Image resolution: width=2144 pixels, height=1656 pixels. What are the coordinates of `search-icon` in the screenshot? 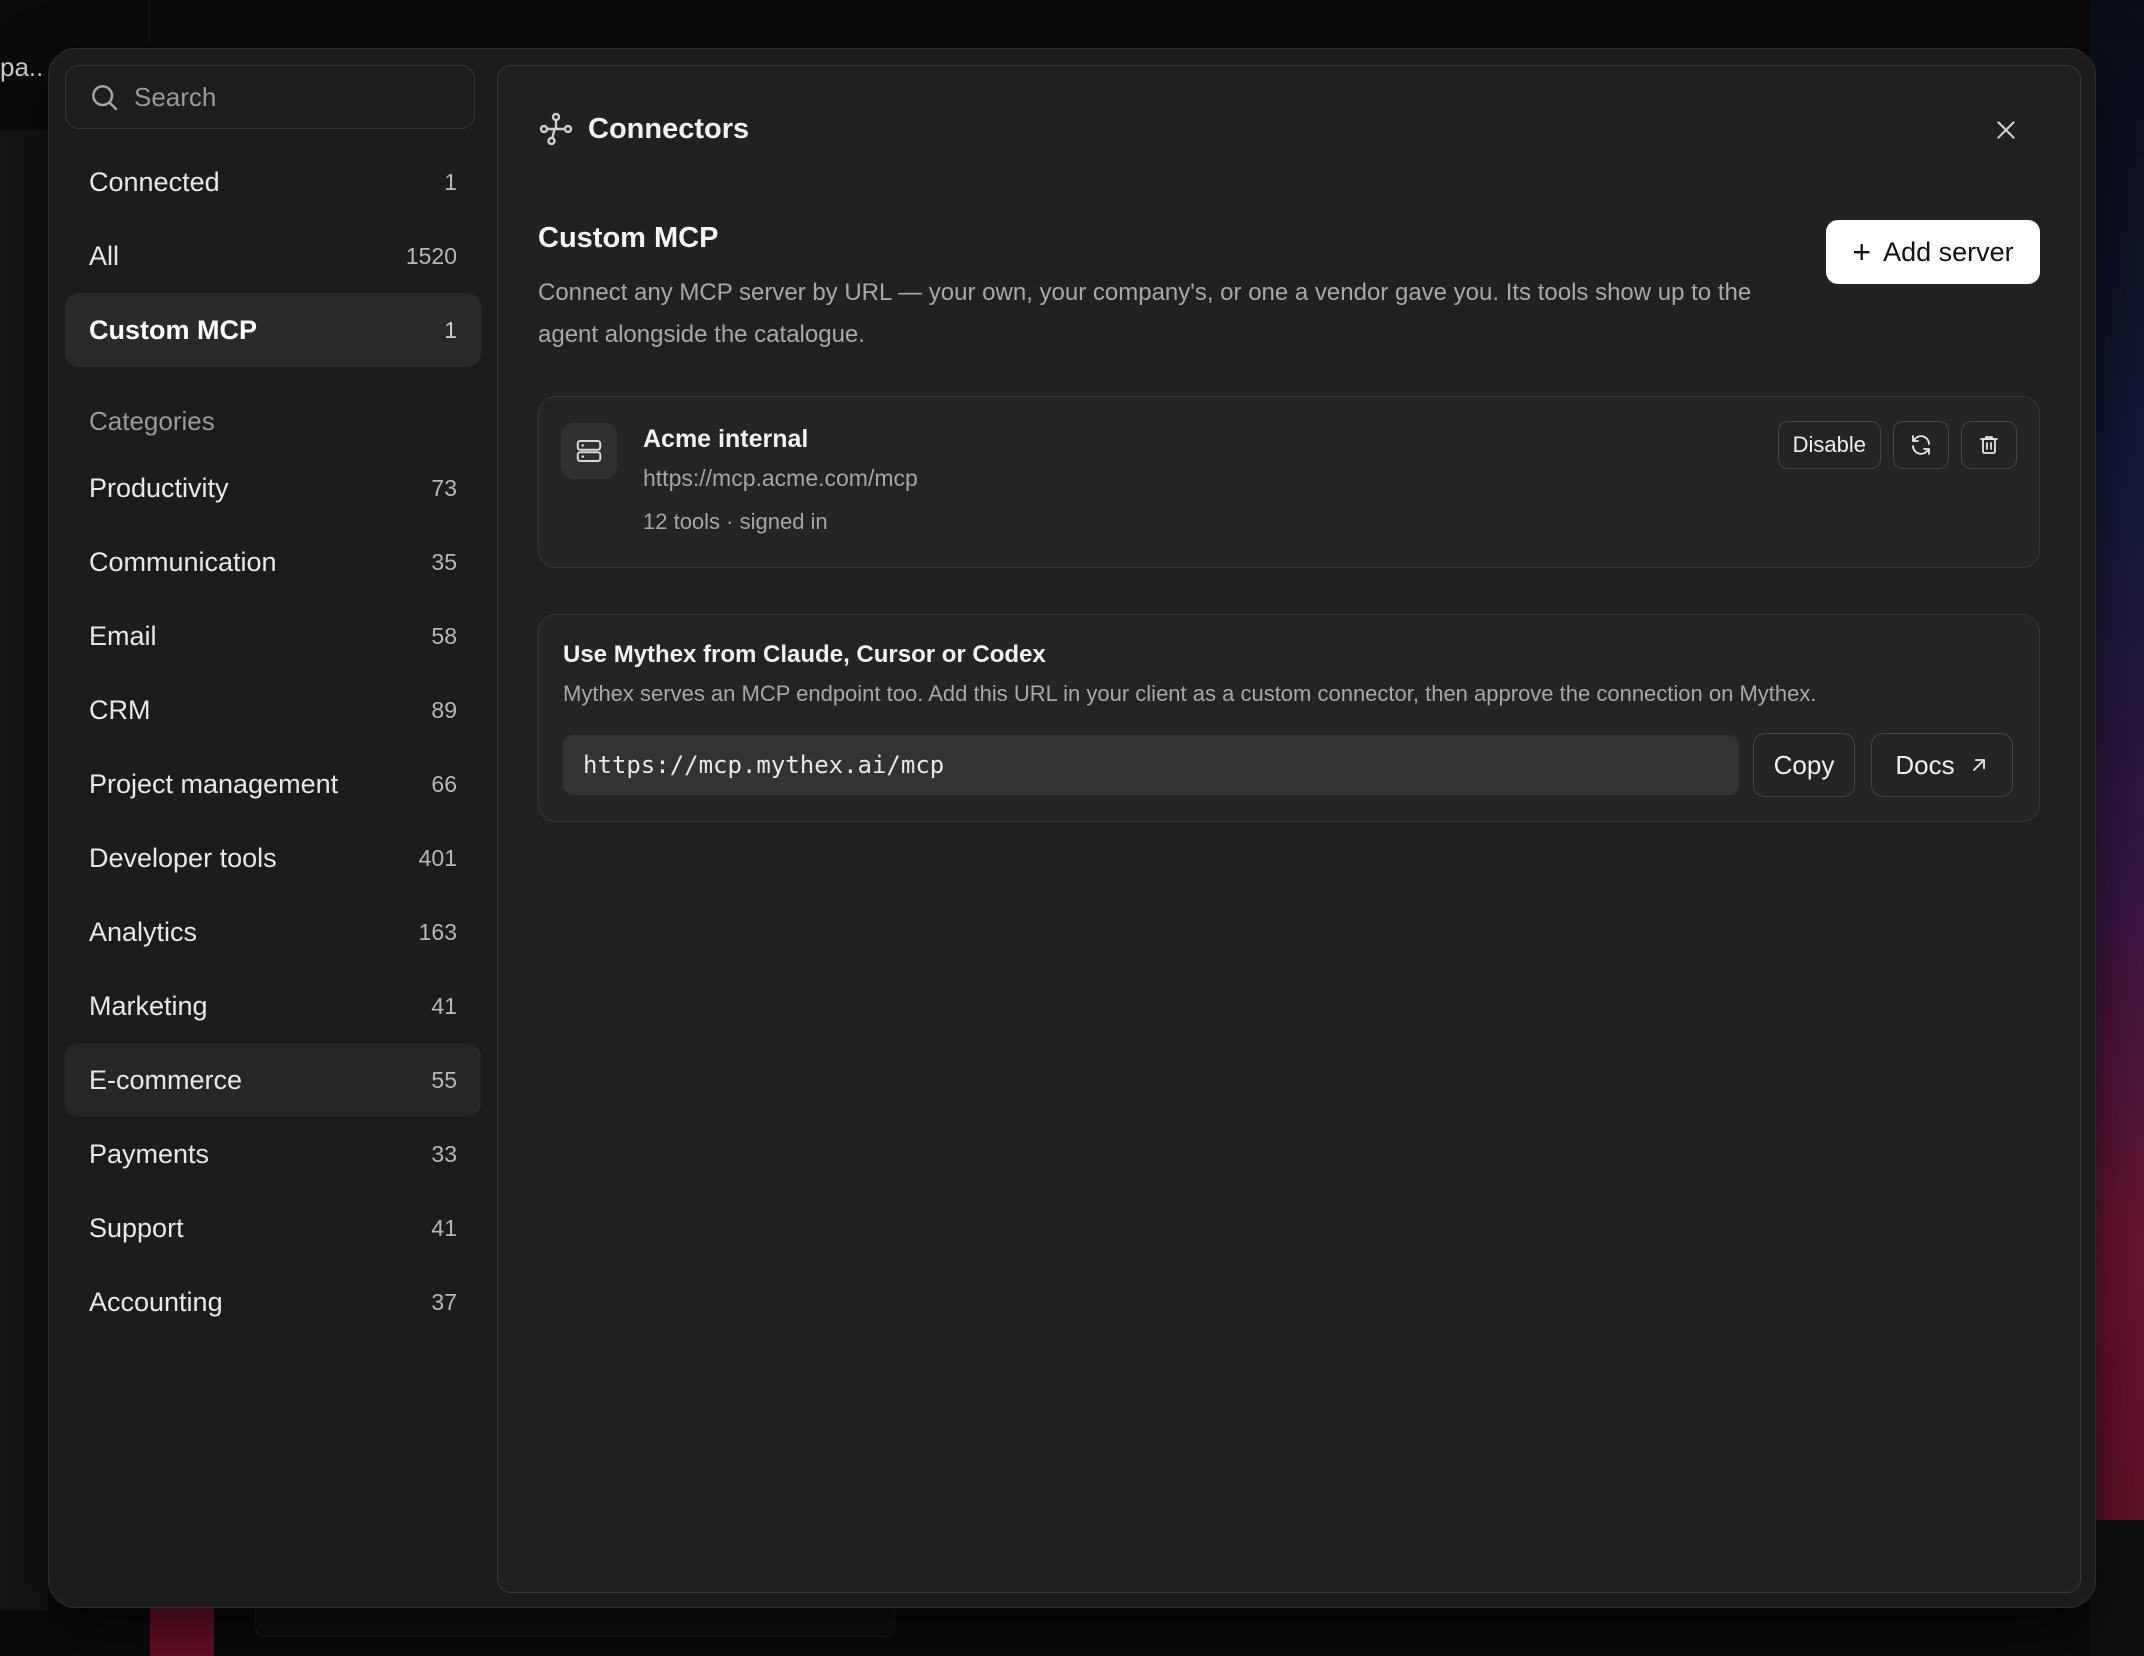 It's located at (105, 98).